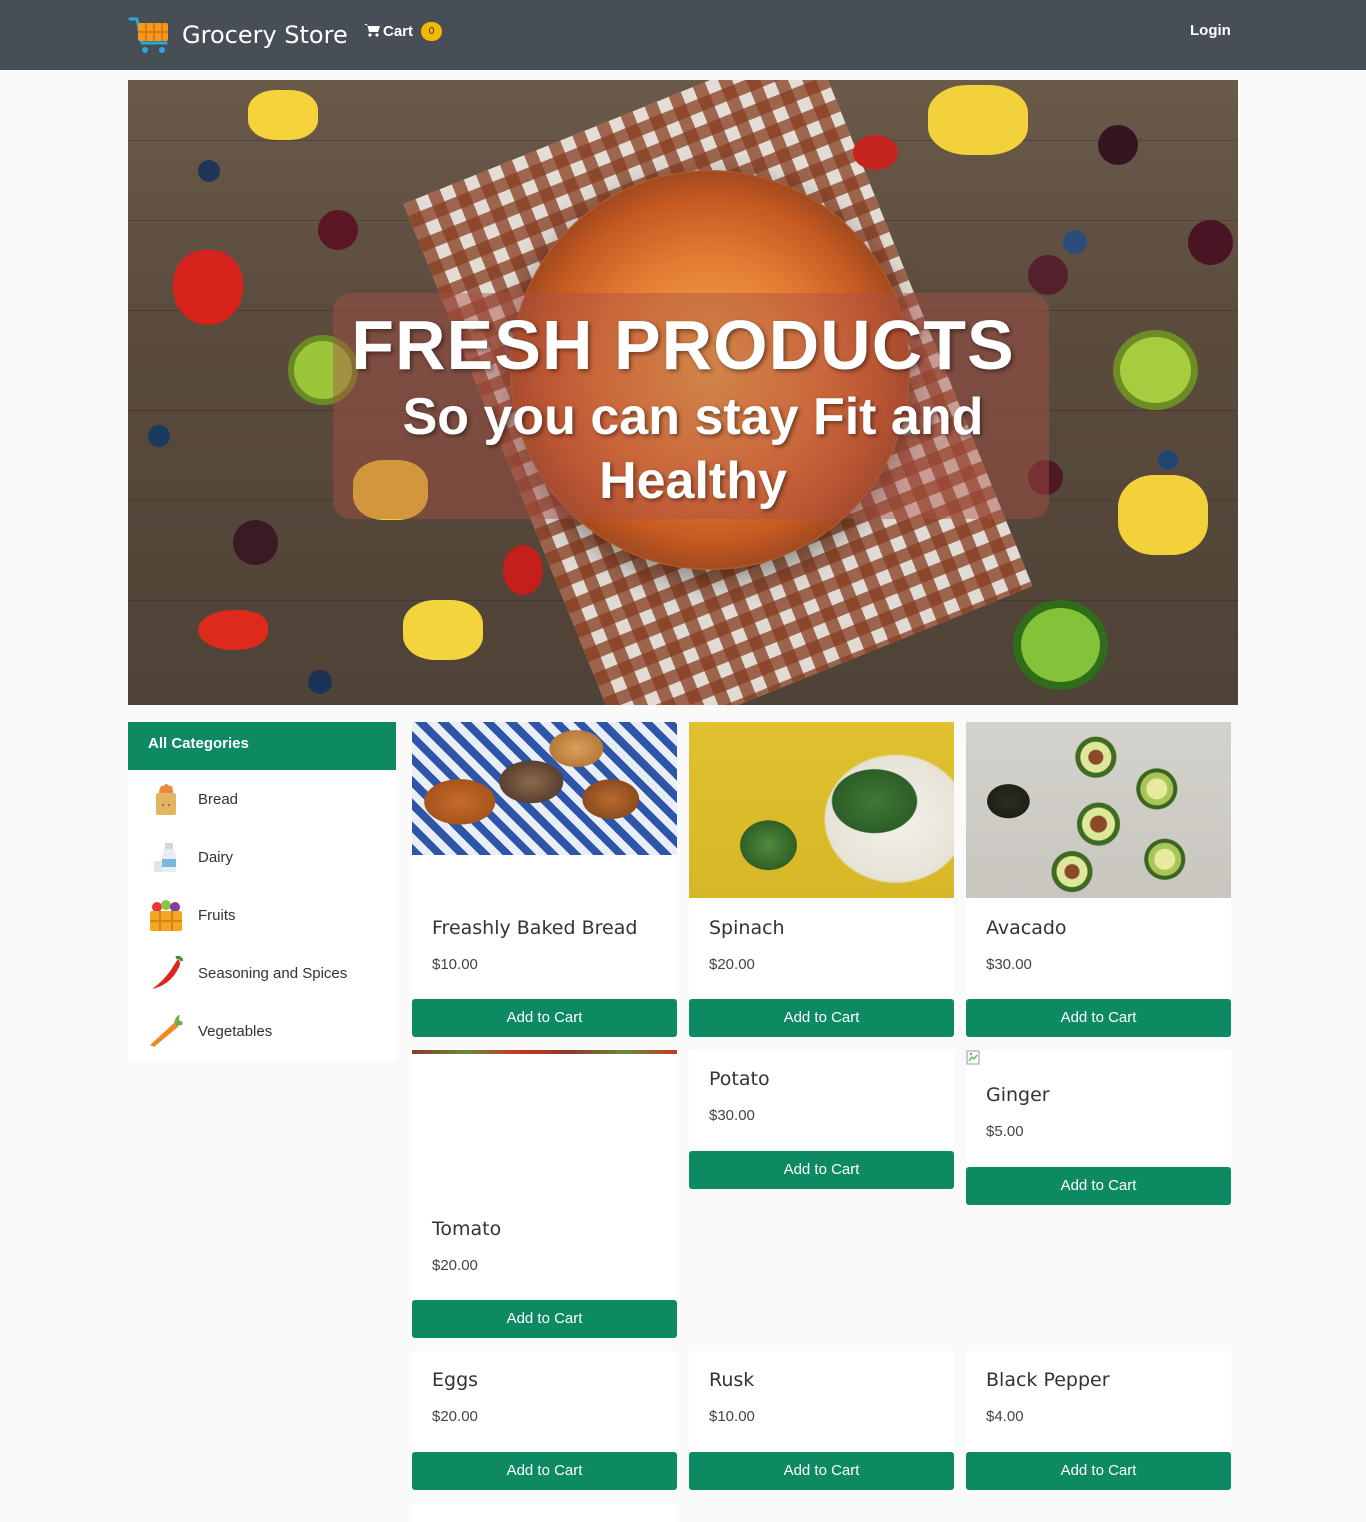 Image resolution: width=1366 pixels, height=1522 pixels. I want to click on product-card-spinach: Spinach $20.00, so click(821, 860).